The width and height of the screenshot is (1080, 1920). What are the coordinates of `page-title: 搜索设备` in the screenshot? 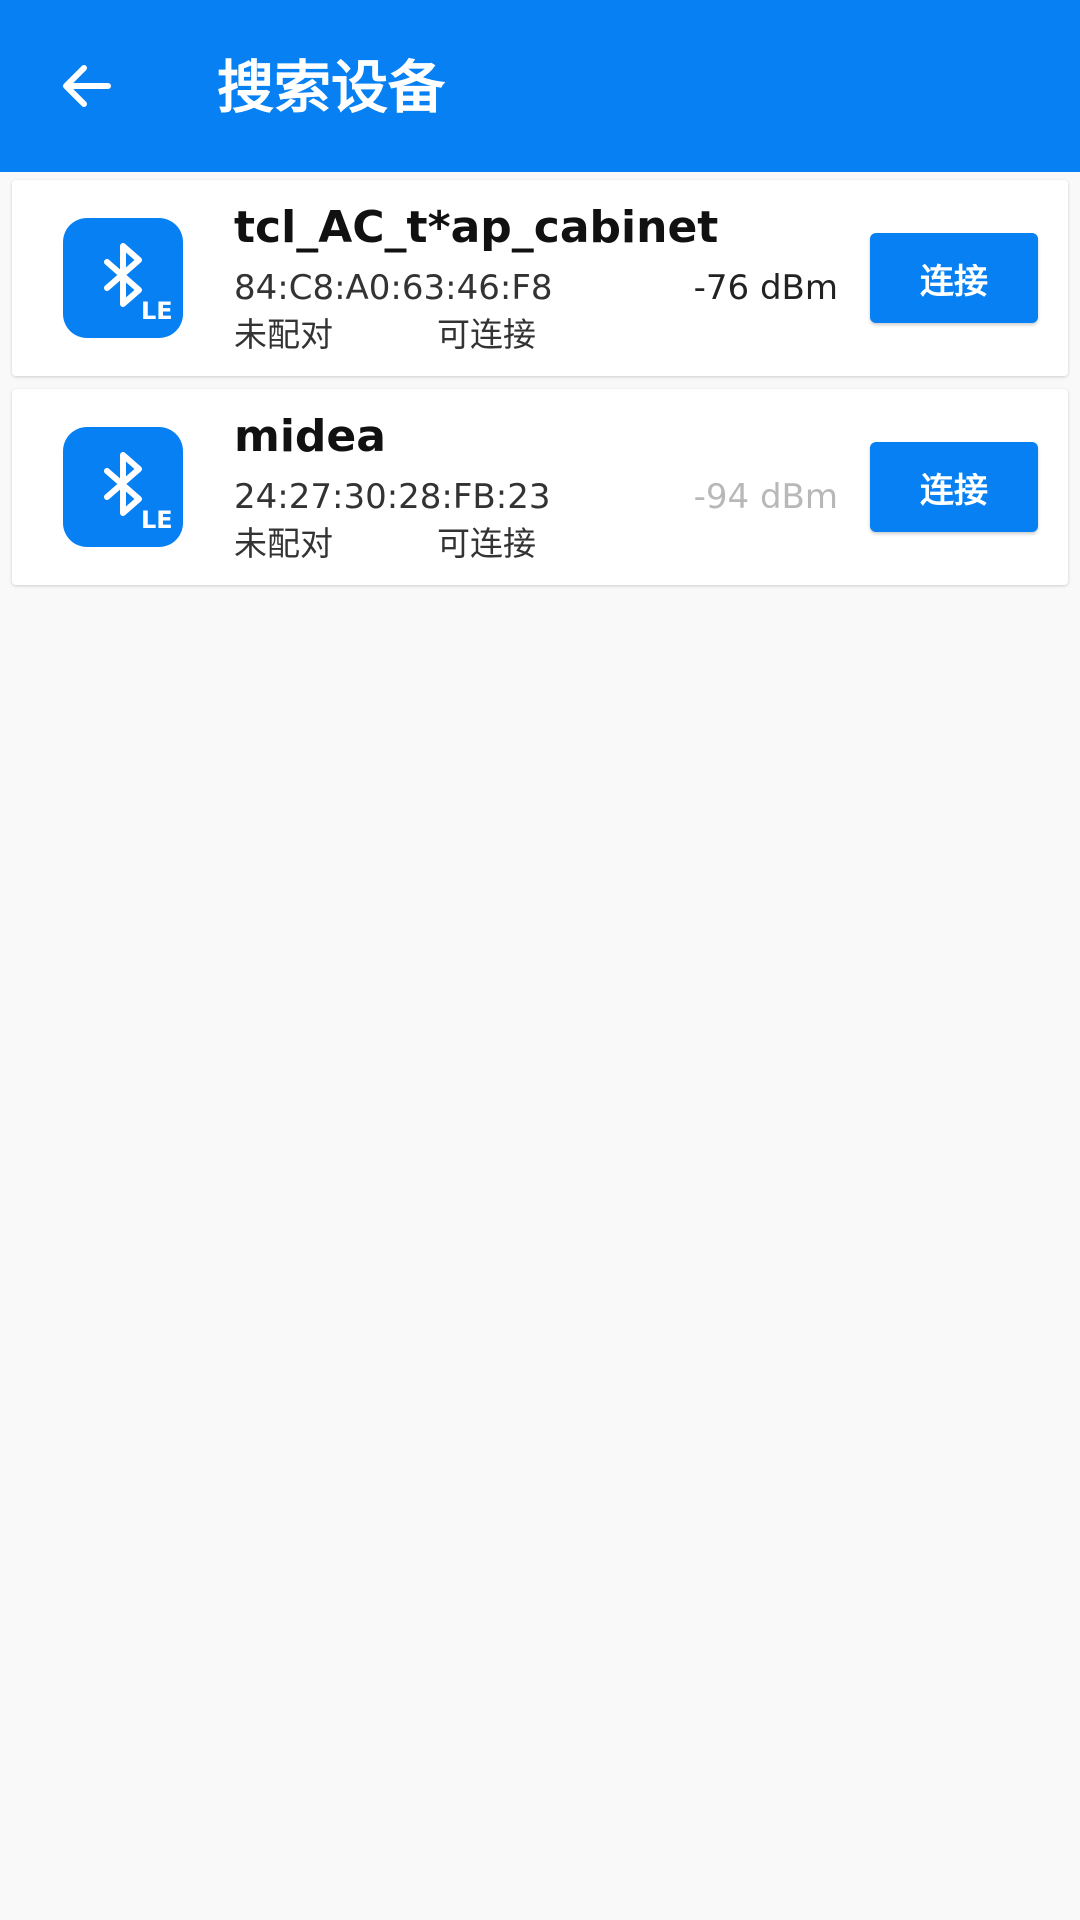 It's located at (331, 88).